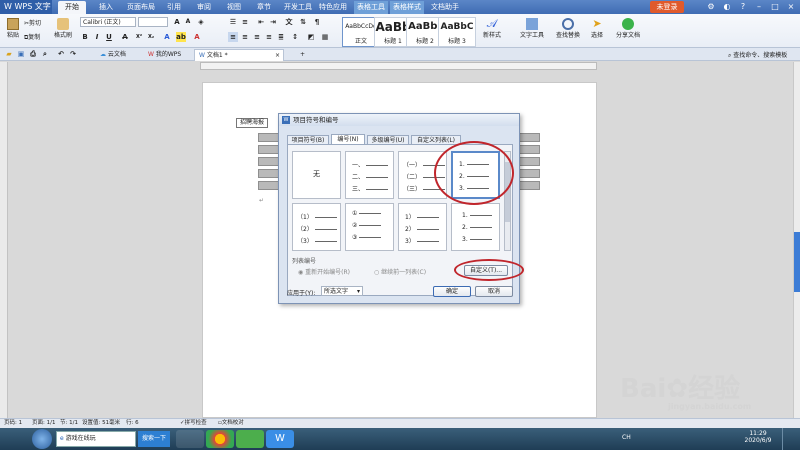  What do you see at coordinates (759, 7) in the screenshot?
I see `minimize-icon: –` at bounding box center [759, 7].